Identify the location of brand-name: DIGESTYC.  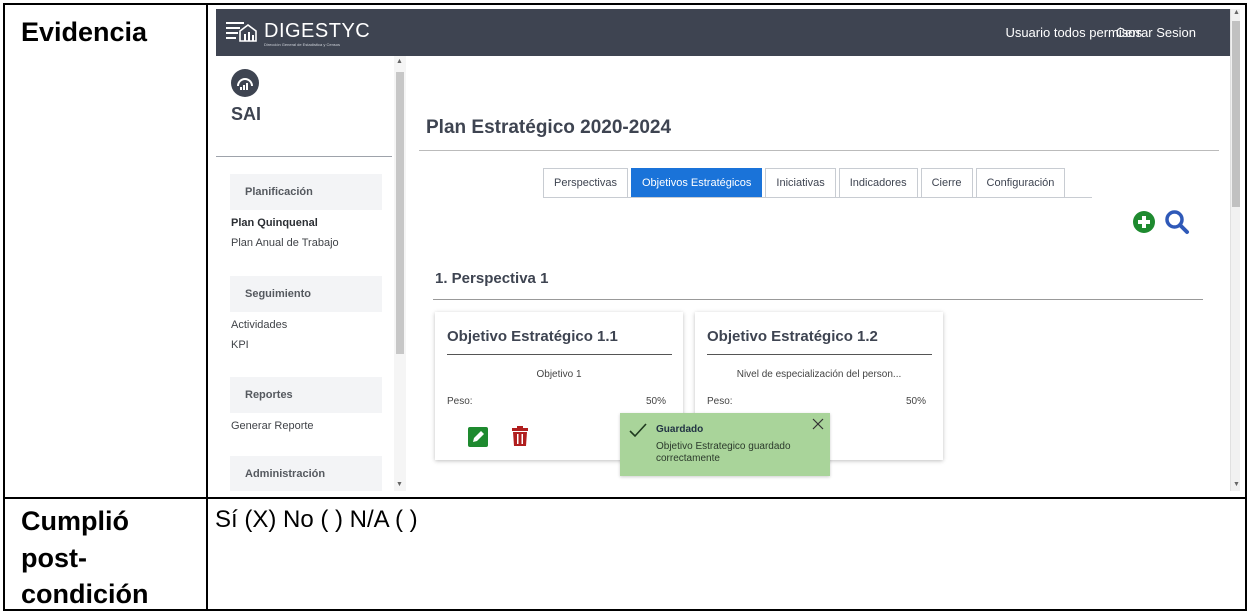
(317, 30).